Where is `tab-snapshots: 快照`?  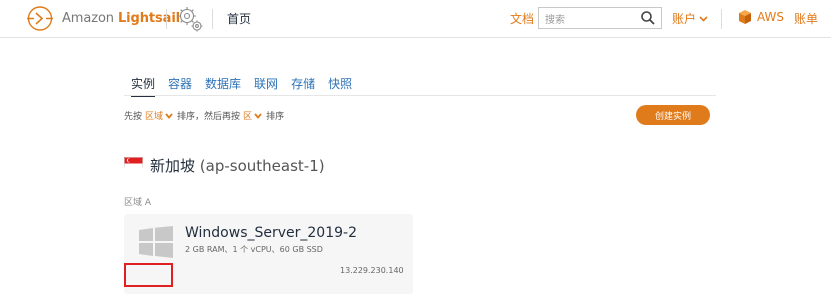
tab-snapshots: 快照 is located at coordinates (340, 86).